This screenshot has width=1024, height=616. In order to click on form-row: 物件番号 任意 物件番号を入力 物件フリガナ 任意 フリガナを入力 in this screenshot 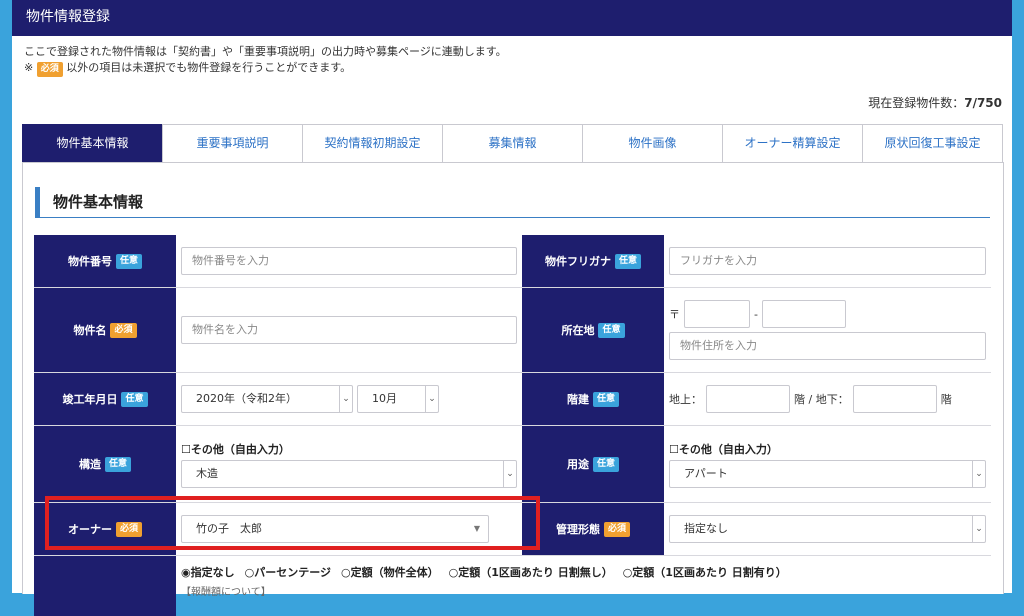, I will do `click(512, 261)`.